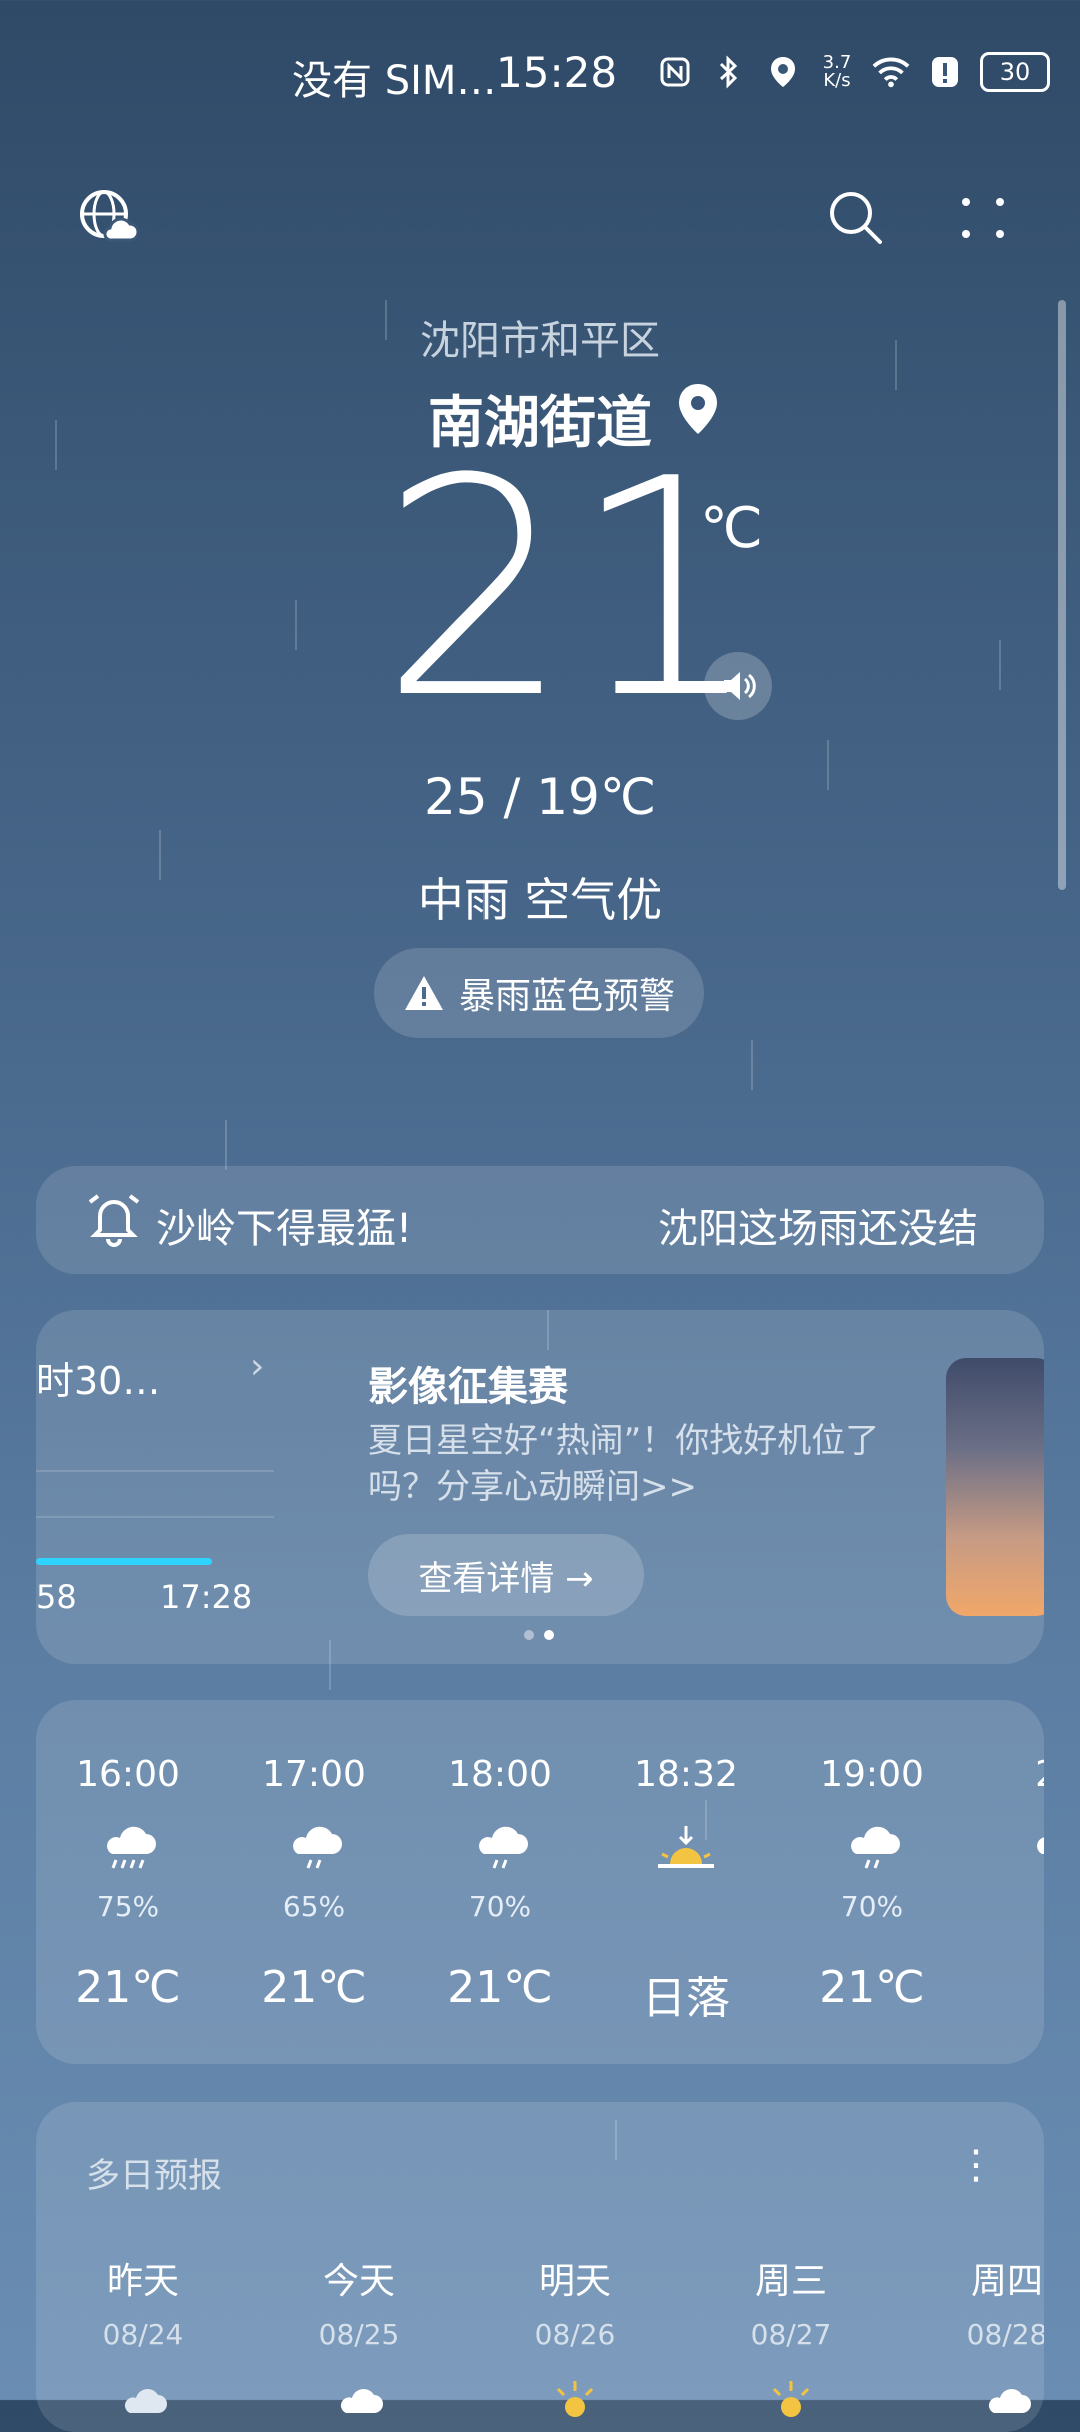 The height and width of the screenshot is (2432, 1080). I want to click on day-item: 明天 08/26, so click(575, 2334).